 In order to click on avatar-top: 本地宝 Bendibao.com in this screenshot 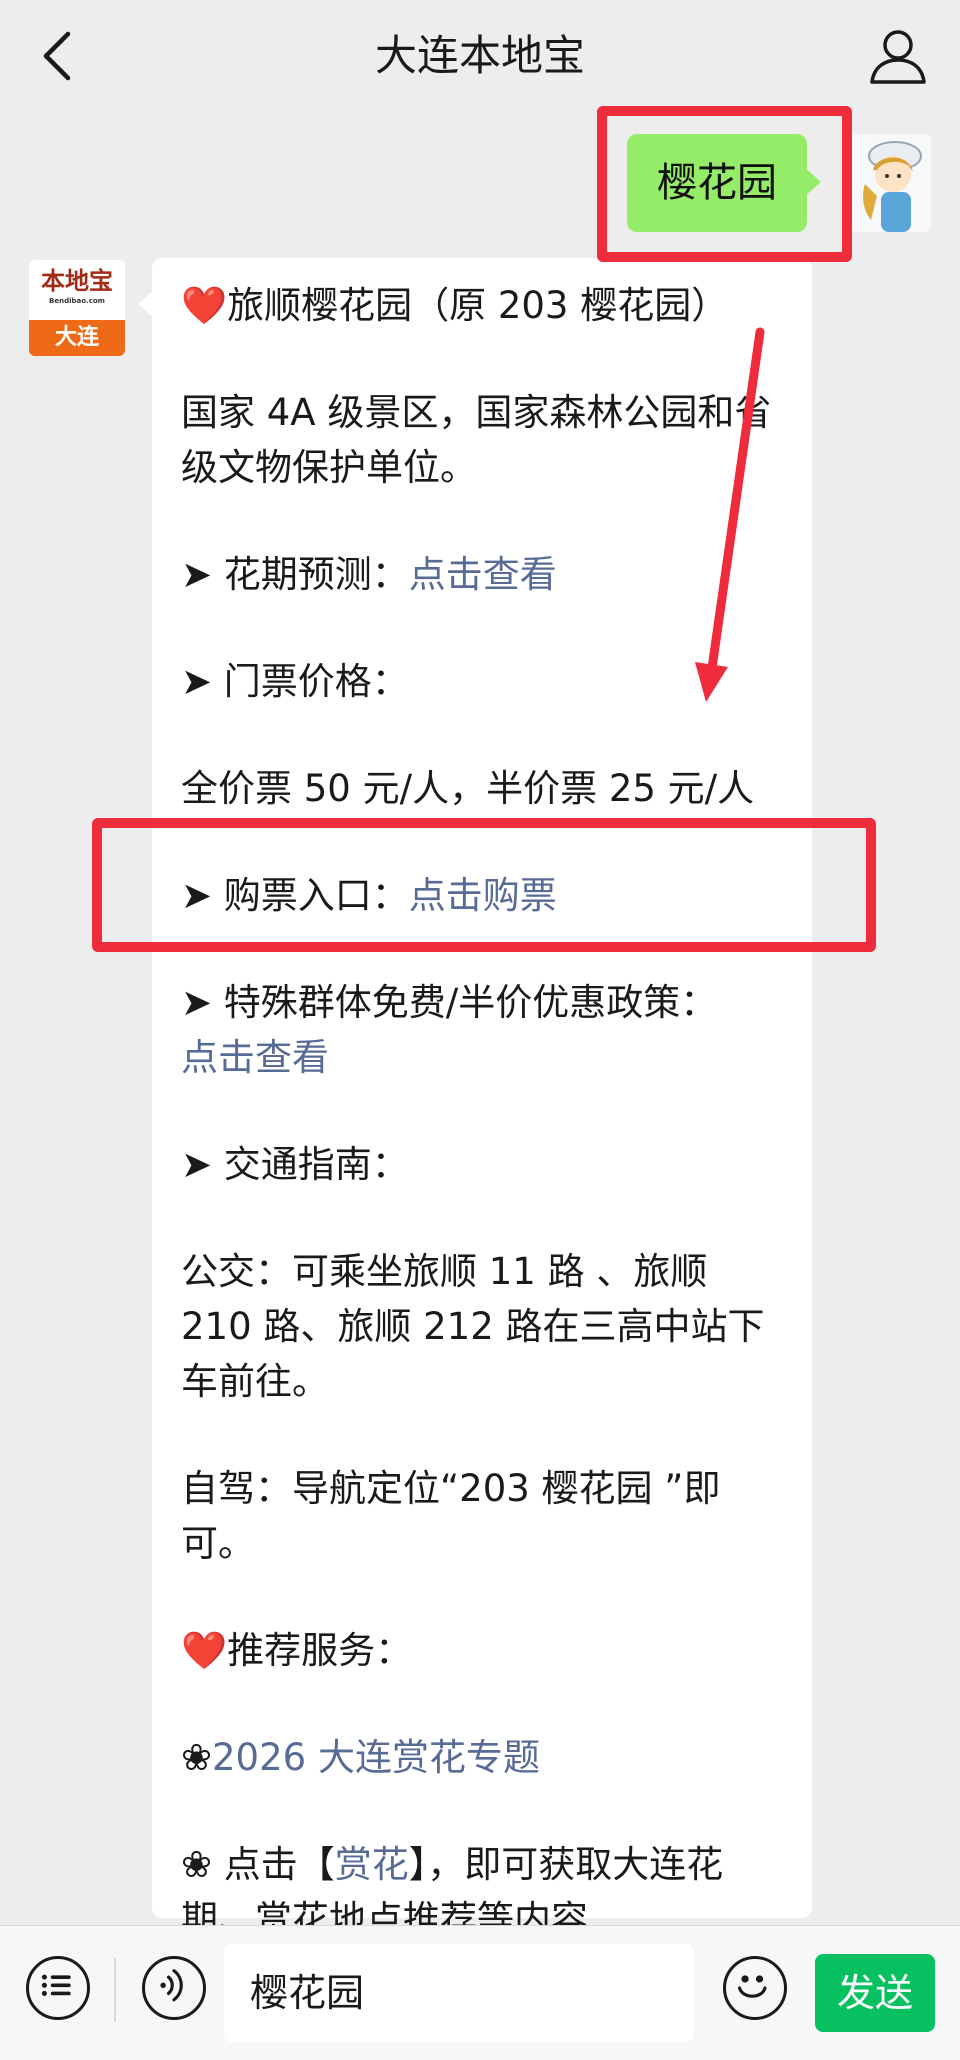, I will do `click(77, 290)`.